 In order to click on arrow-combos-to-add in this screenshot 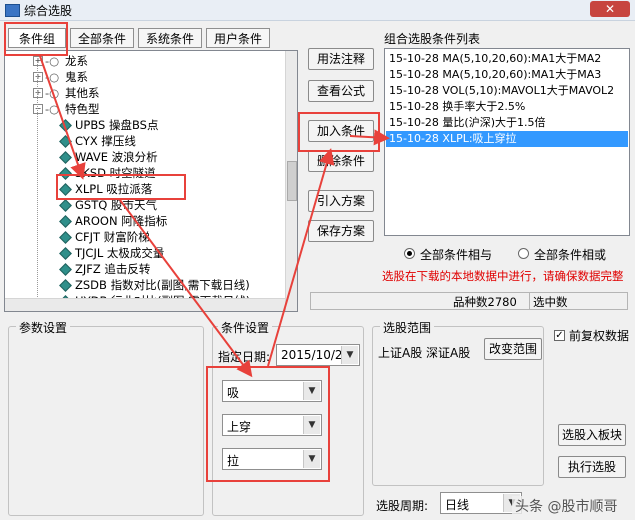, I will do `click(301, 257)`.